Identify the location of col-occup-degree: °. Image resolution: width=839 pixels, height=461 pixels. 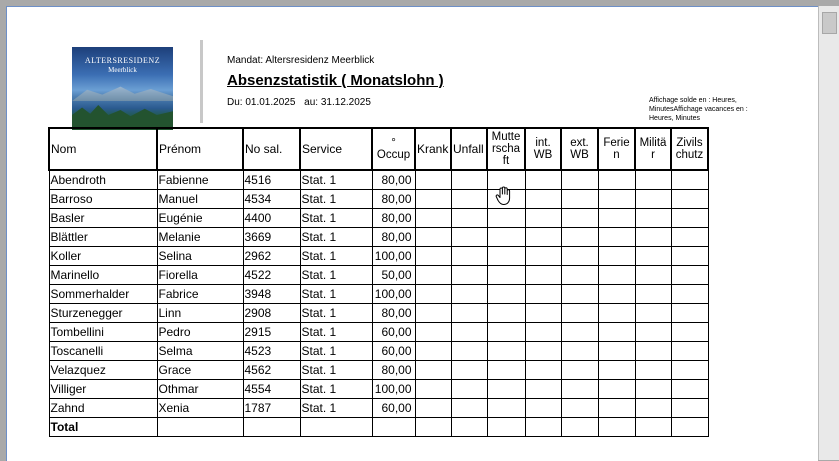
(393, 143).